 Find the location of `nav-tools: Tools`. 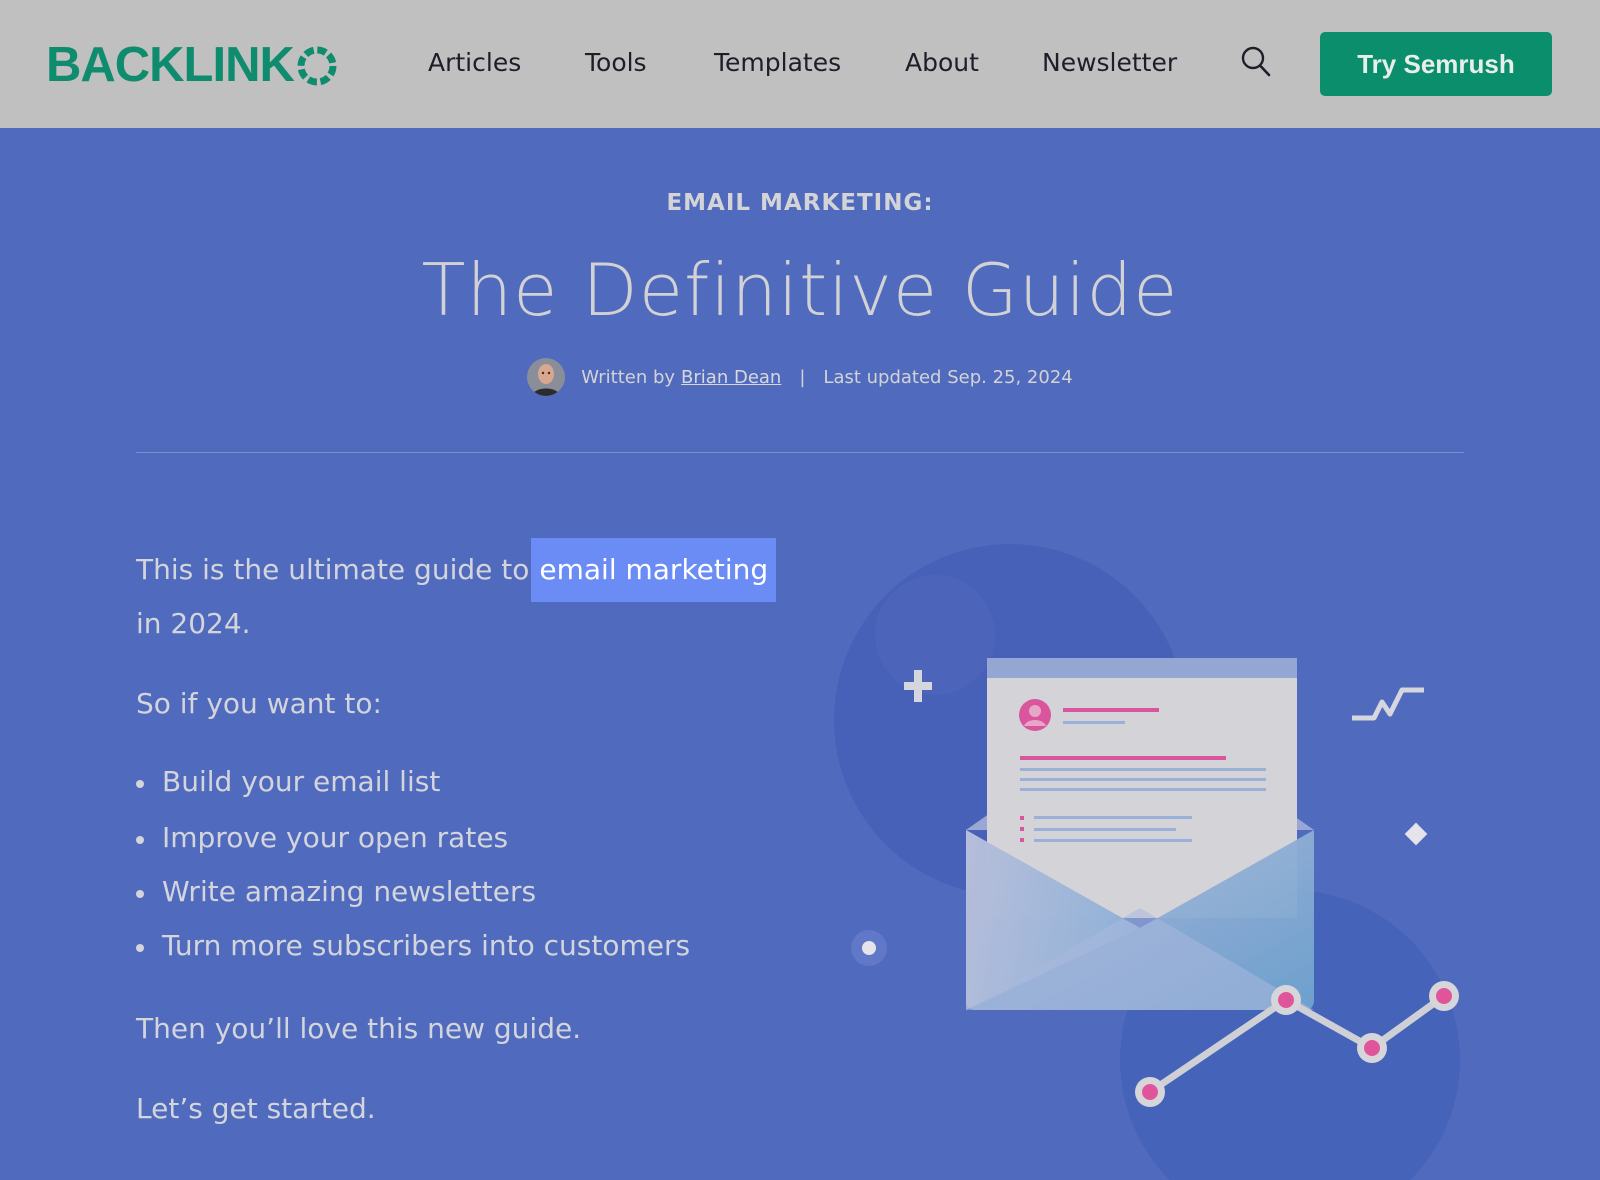

nav-tools: Tools is located at coordinates (616, 63).